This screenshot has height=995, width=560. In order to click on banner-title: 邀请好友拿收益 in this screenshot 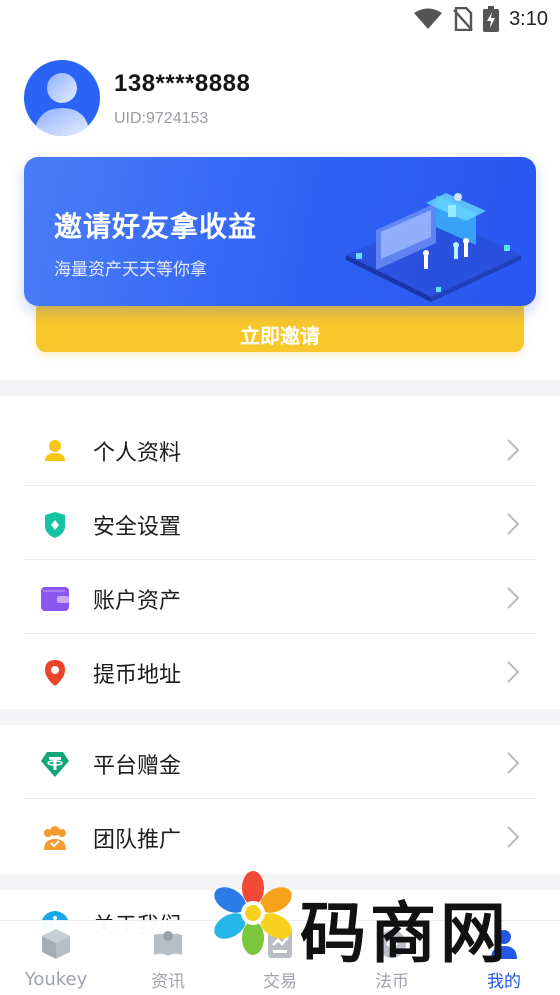, I will do `click(156, 226)`.